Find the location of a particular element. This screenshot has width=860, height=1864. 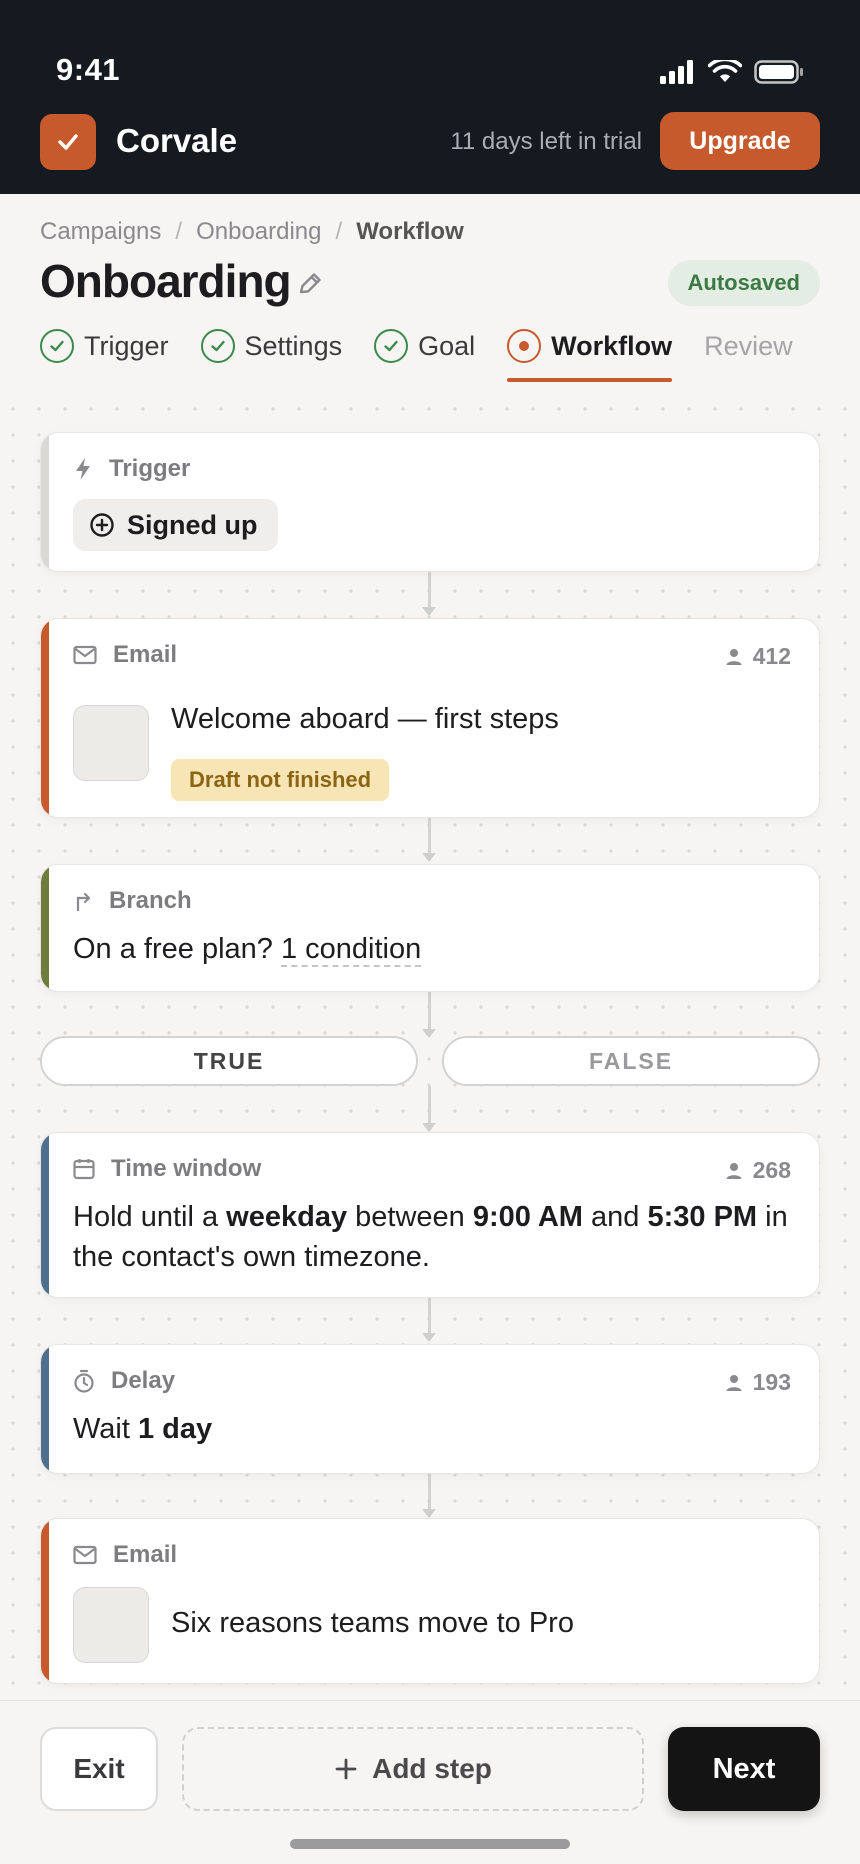

autosaved-badge: Autosaved is located at coordinates (743, 283).